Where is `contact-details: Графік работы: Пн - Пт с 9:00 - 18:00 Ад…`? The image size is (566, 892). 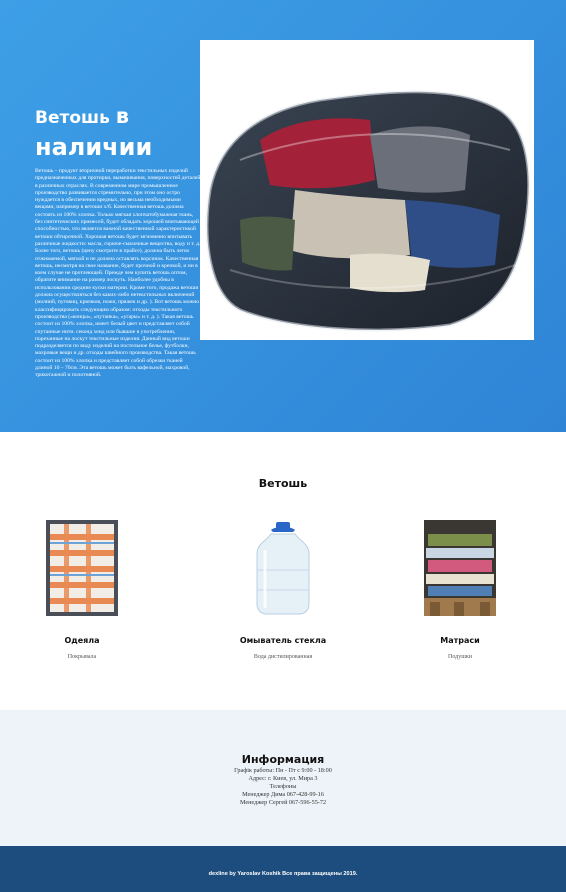 contact-details: Графік работы: Пн - Пт с 9:00 - 18:00 Ад… is located at coordinates (283, 787).